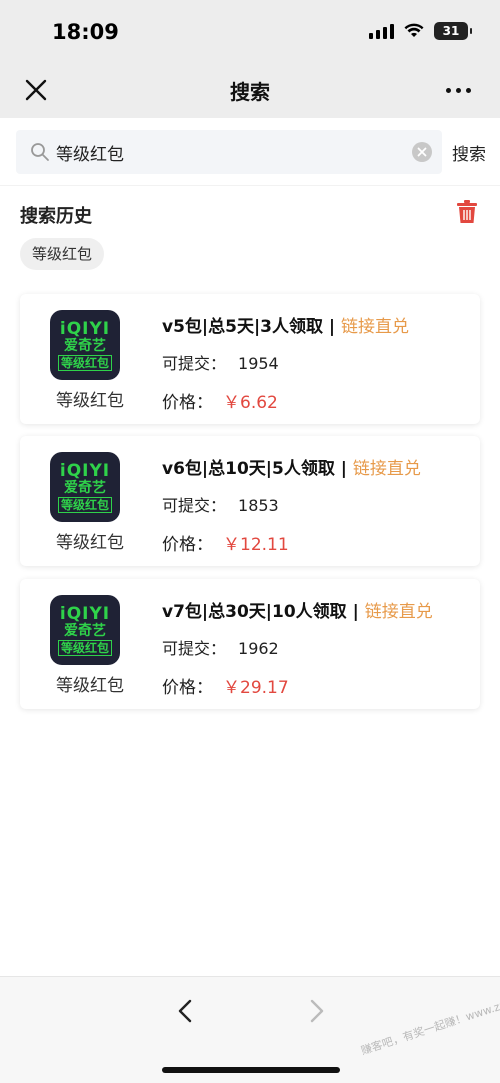  What do you see at coordinates (220, 400) in the screenshot?
I see `card-price: 价格： ￥6.62` at bounding box center [220, 400].